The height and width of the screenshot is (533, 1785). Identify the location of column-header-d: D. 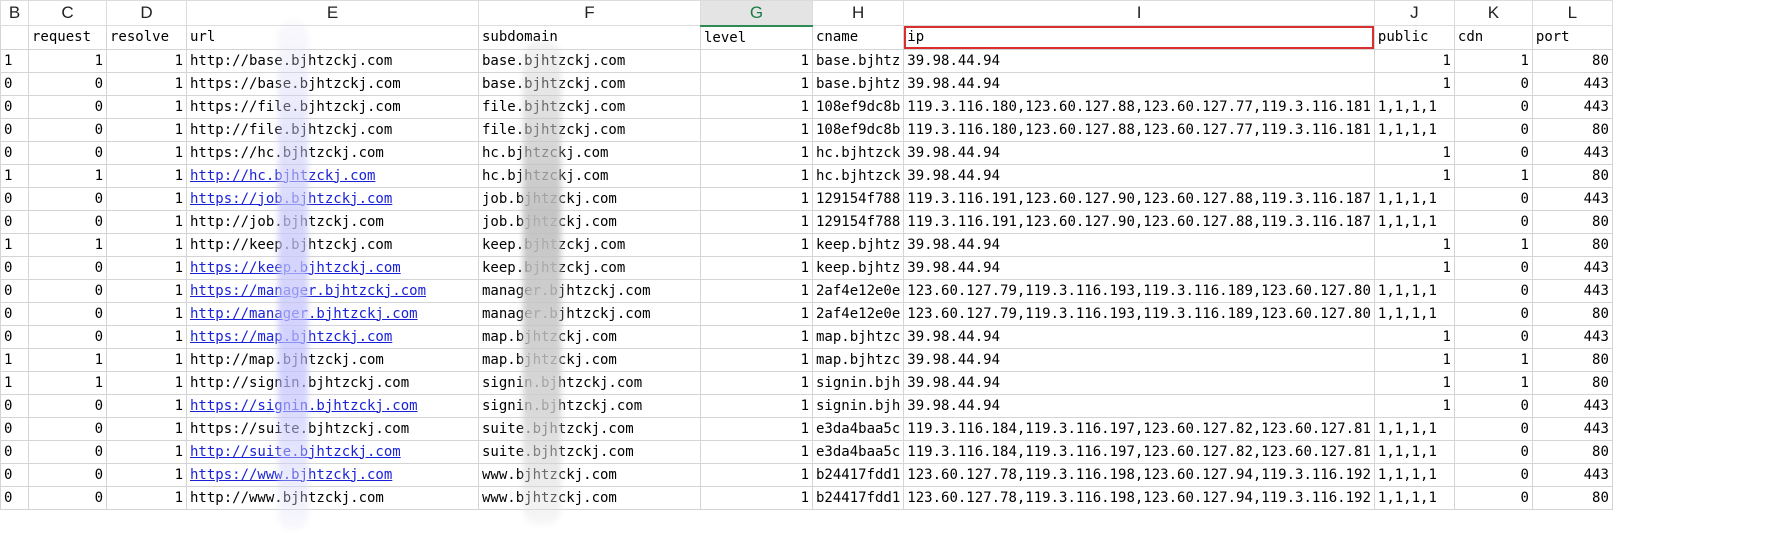
(146, 13).